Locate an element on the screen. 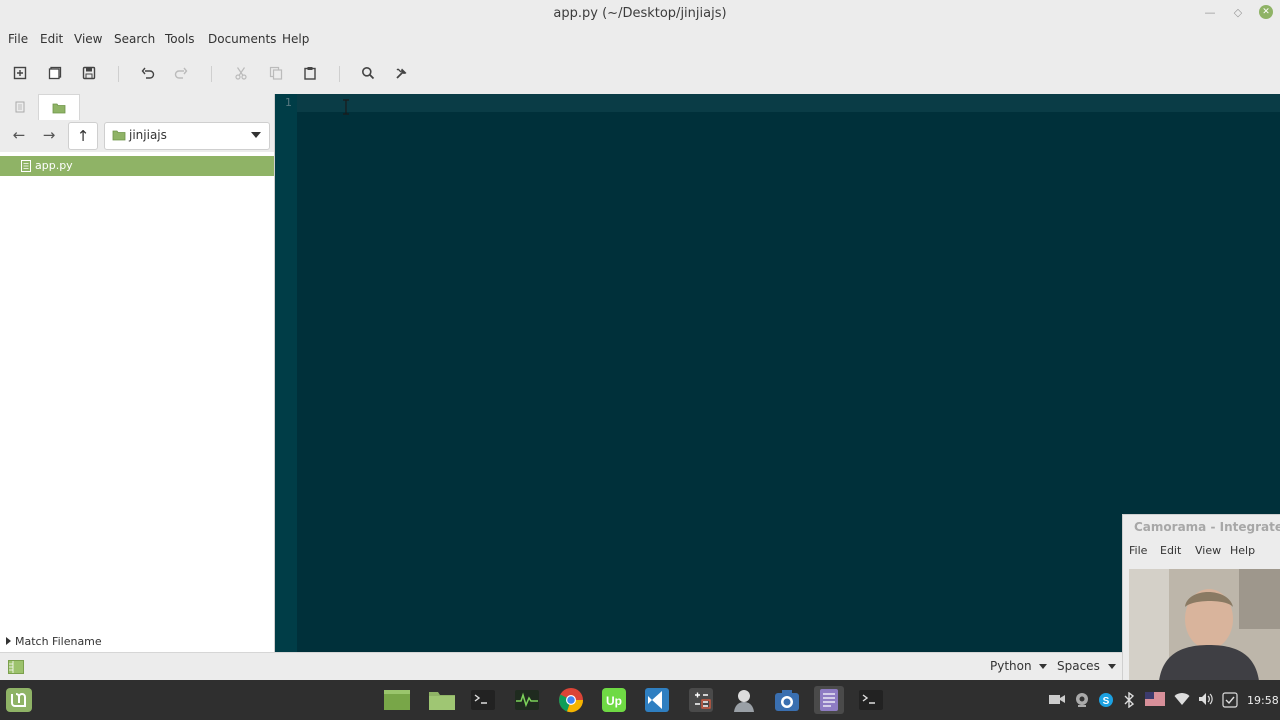 The image size is (1280, 720). text-editor-icon is located at coordinates (829, 700).